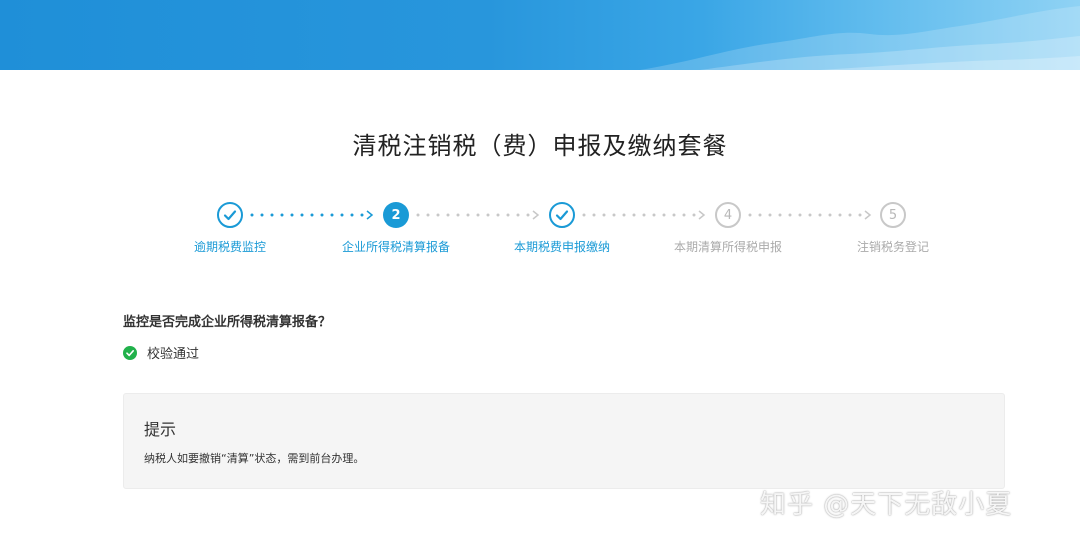 This screenshot has width=1080, height=548. I want to click on notice-box: 提示 纳税人如要撤销“清算”状态，需到前台办理。, so click(564, 441).